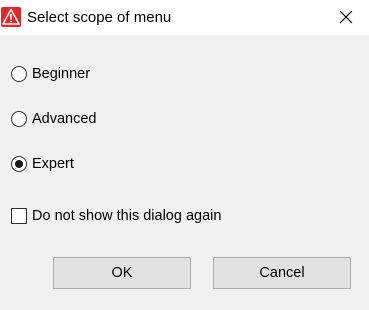  What do you see at coordinates (19, 216) in the screenshot?
I see `dont-show-checkbox` at bounding box center [19, 216].